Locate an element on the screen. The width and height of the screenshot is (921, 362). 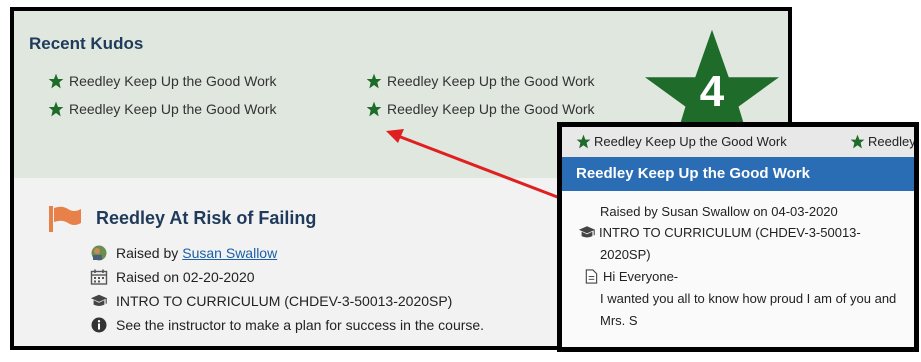
raised-by-link: Susan Swallow is located at coordinates (229, 253).